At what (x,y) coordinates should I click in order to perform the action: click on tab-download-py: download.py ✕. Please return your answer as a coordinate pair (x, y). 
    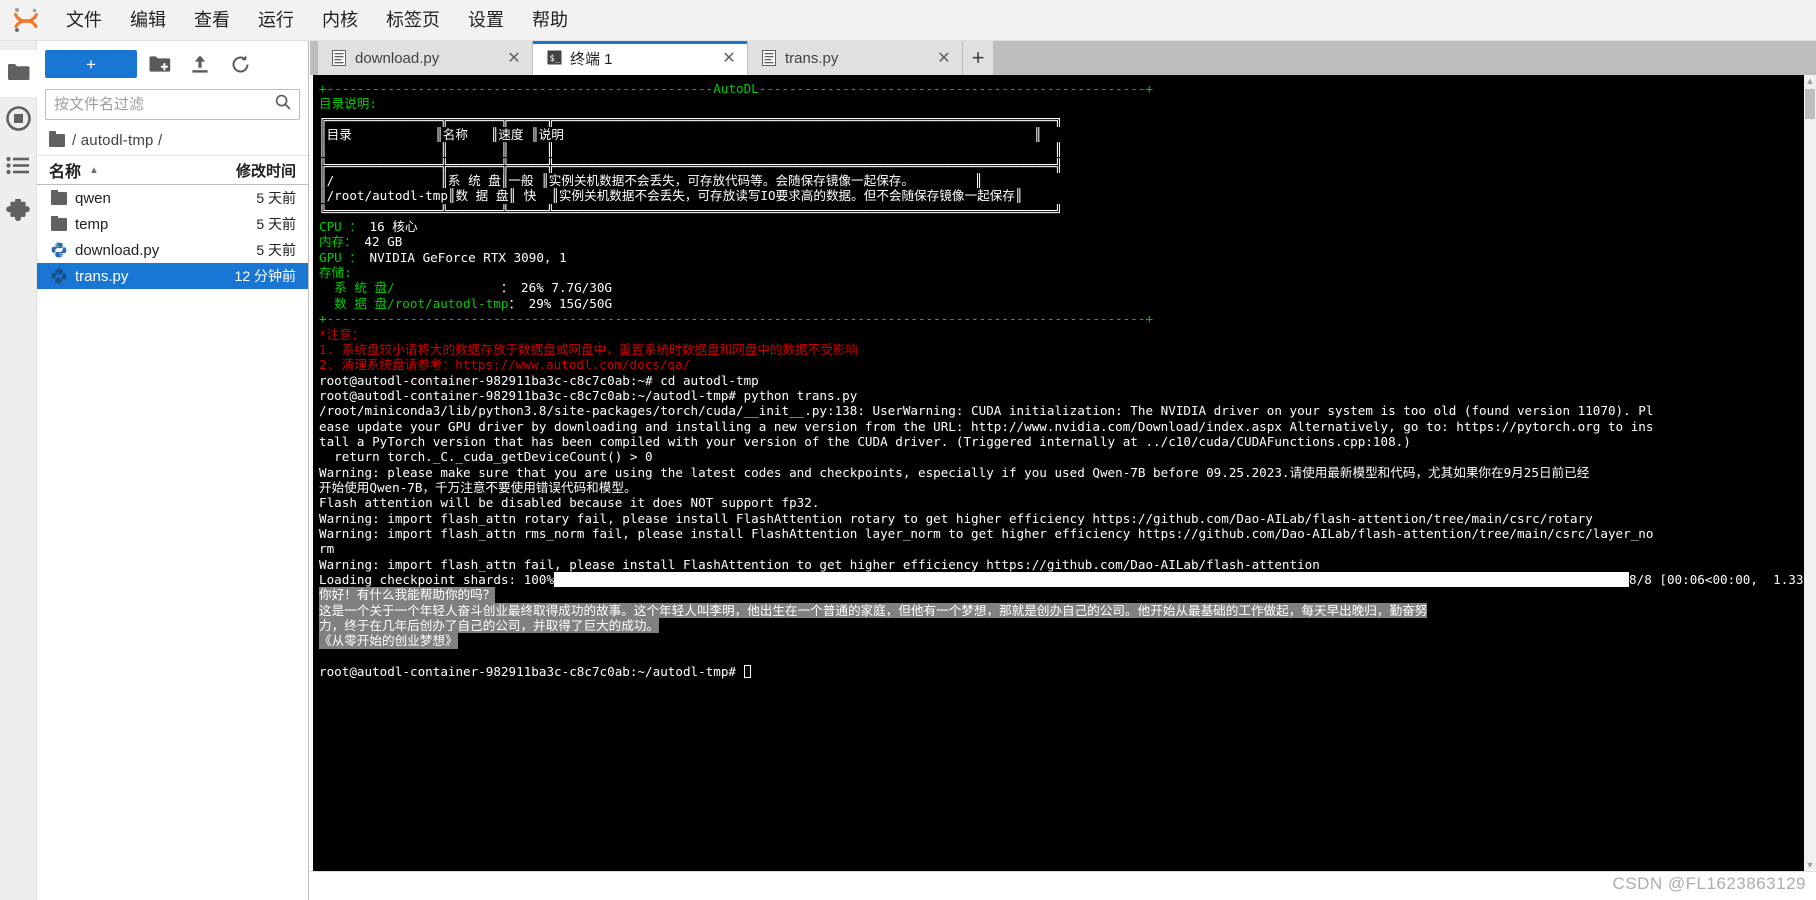
    Looking at the image, I should click on (425, 58).